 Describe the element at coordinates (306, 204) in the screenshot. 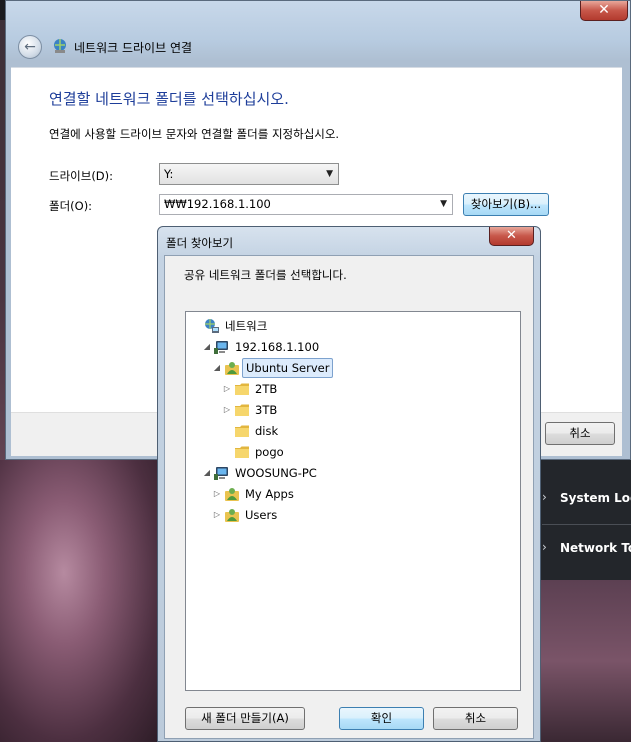

I see `folder-path-combobox: ₩₩192.168.1.100 ▼` at that location.